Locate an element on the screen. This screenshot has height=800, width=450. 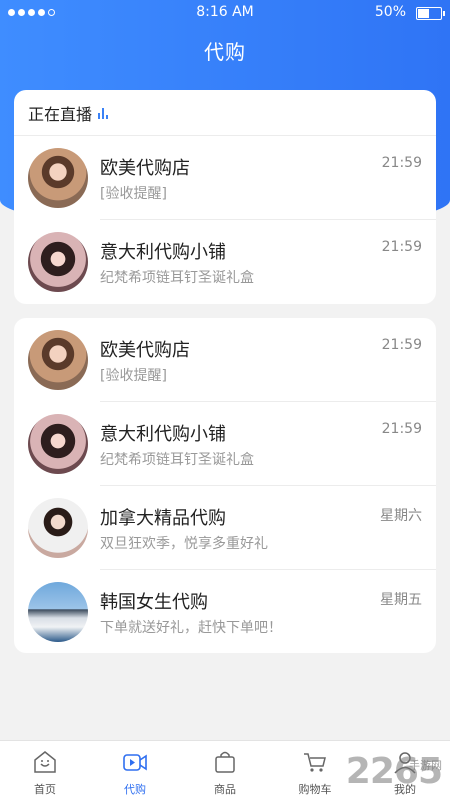
tab-daigou: 代购 is located at coordinates (135, 770).